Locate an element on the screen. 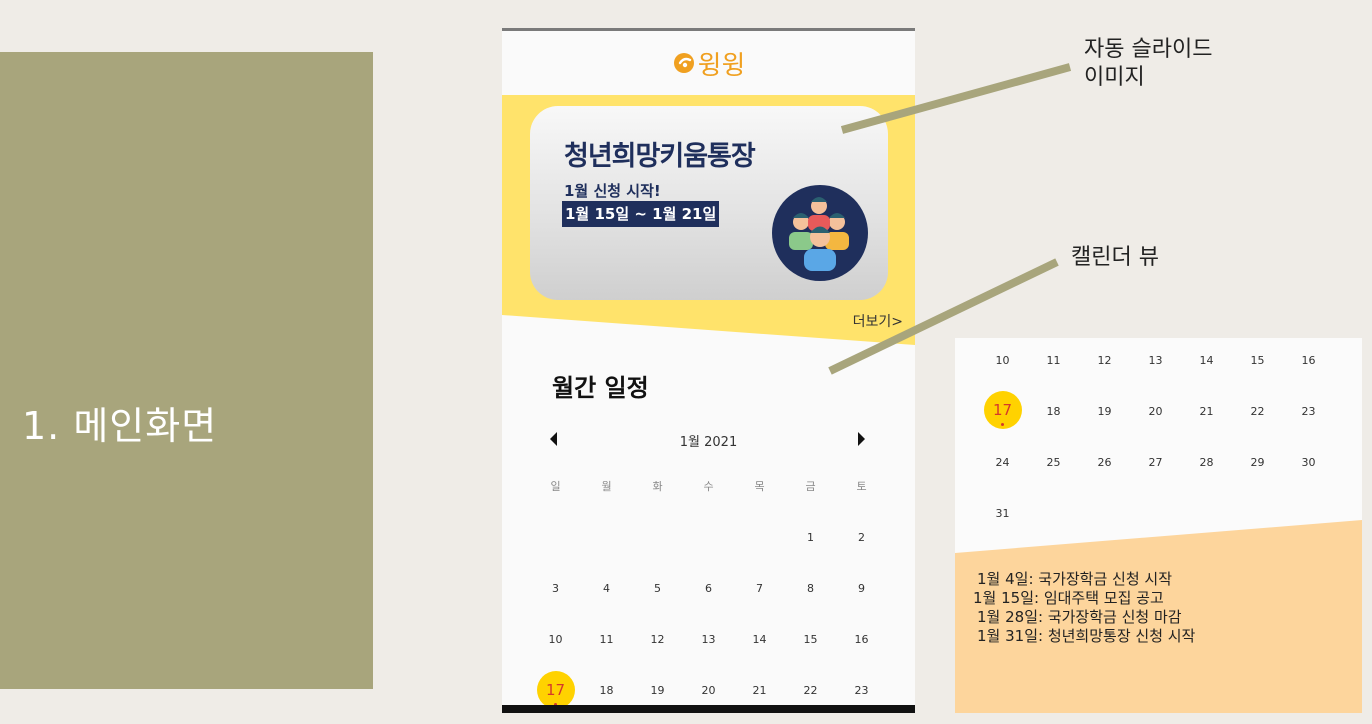 The height and width of the screenshot is (724, 1372). zoom-day: 24 is located at coordinates (1002, 477).